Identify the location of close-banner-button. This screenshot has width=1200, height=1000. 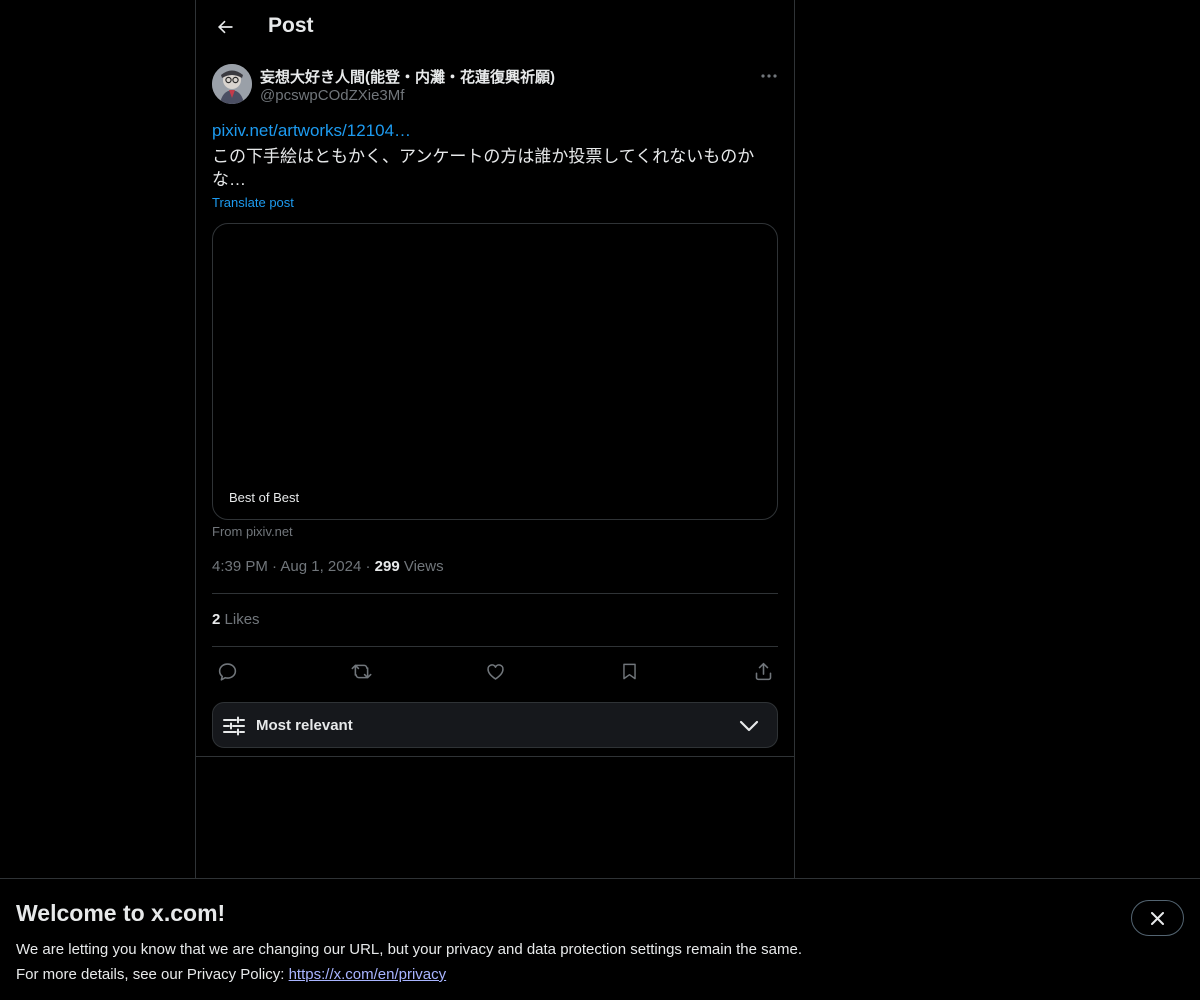
(1157, 918).